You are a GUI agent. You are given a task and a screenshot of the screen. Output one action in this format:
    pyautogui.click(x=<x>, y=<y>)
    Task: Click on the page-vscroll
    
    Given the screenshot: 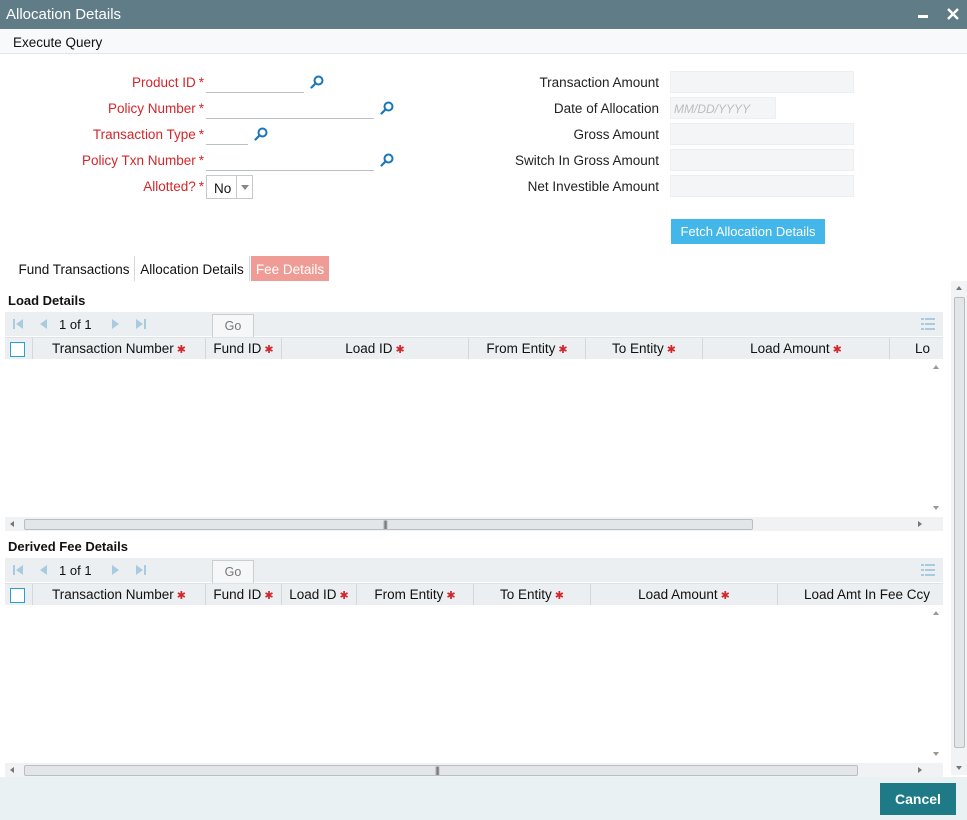 What is the action you would take?
    pyautogui.click(x=959, y=528)
    